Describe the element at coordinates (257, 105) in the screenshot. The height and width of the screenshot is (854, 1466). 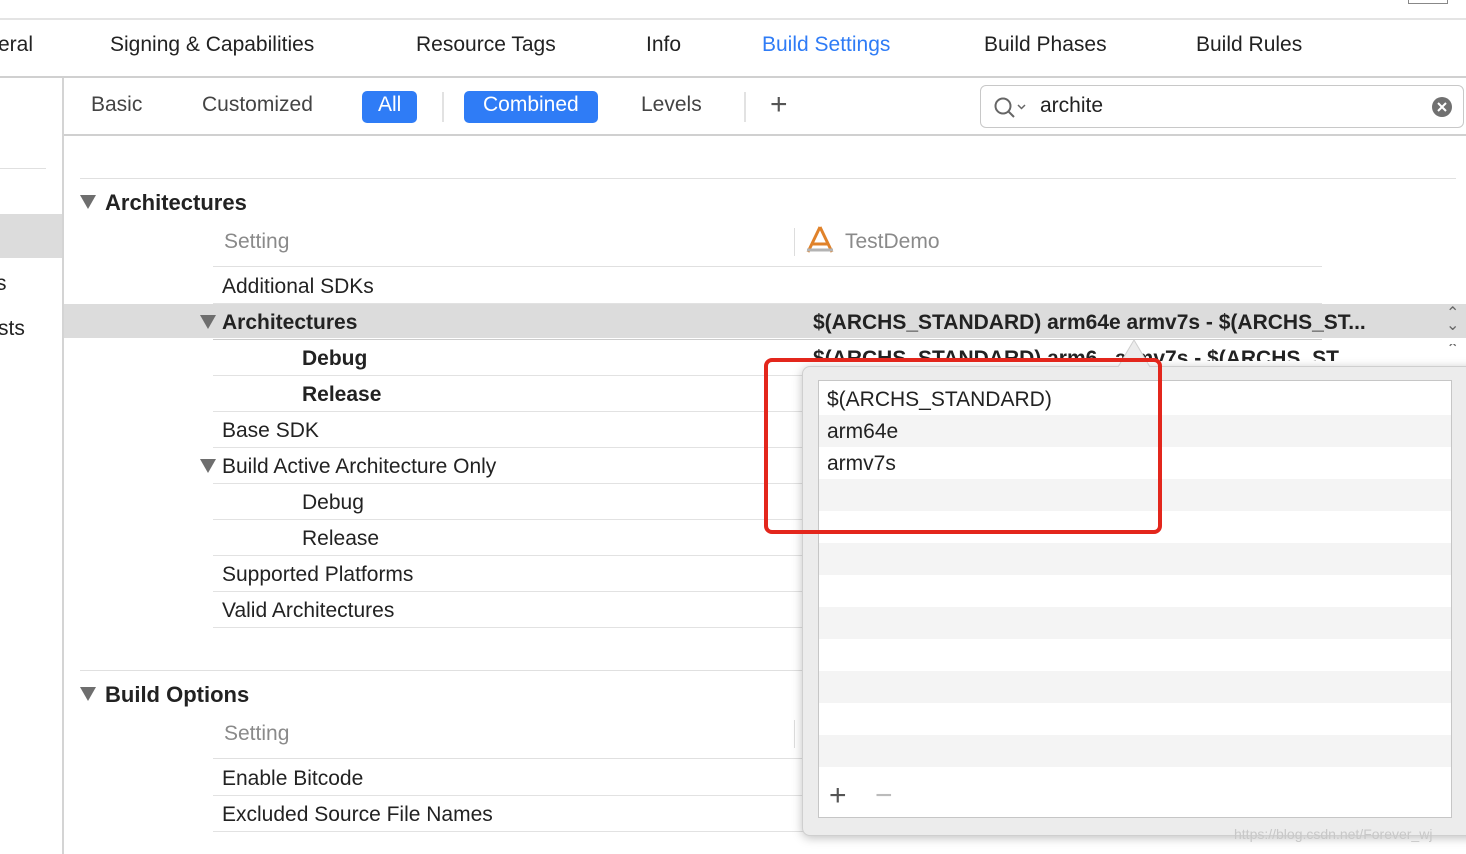
I see `filter-customized: Customized` at that location.